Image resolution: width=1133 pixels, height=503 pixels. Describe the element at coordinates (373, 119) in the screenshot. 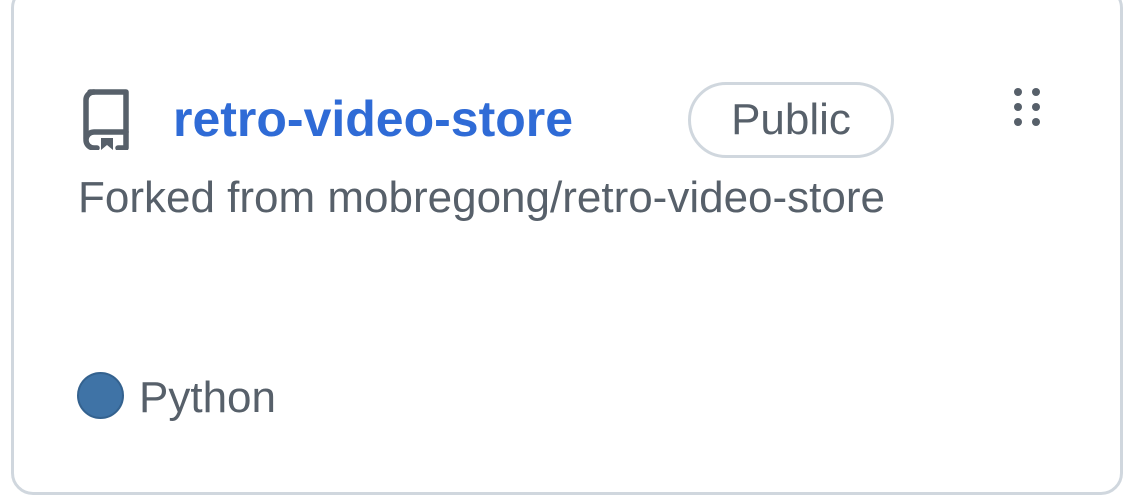

I see `repo-name-link: retro-video-store` at that location.